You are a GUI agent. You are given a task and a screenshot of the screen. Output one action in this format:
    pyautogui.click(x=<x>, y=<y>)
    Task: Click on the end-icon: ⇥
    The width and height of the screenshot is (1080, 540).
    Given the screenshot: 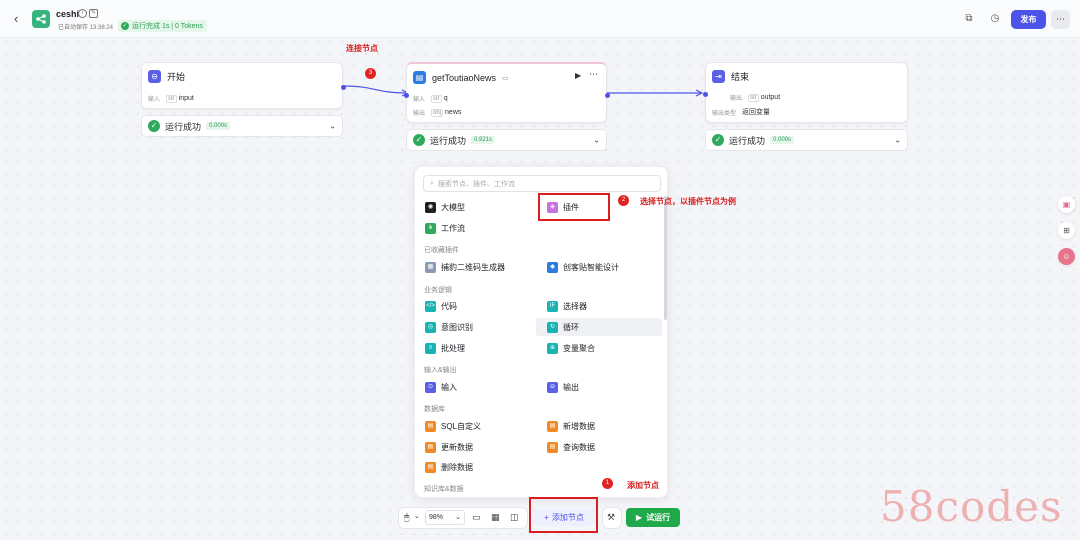 What is the action you would take?
    pyautogui.click(x=718, y=76)
    